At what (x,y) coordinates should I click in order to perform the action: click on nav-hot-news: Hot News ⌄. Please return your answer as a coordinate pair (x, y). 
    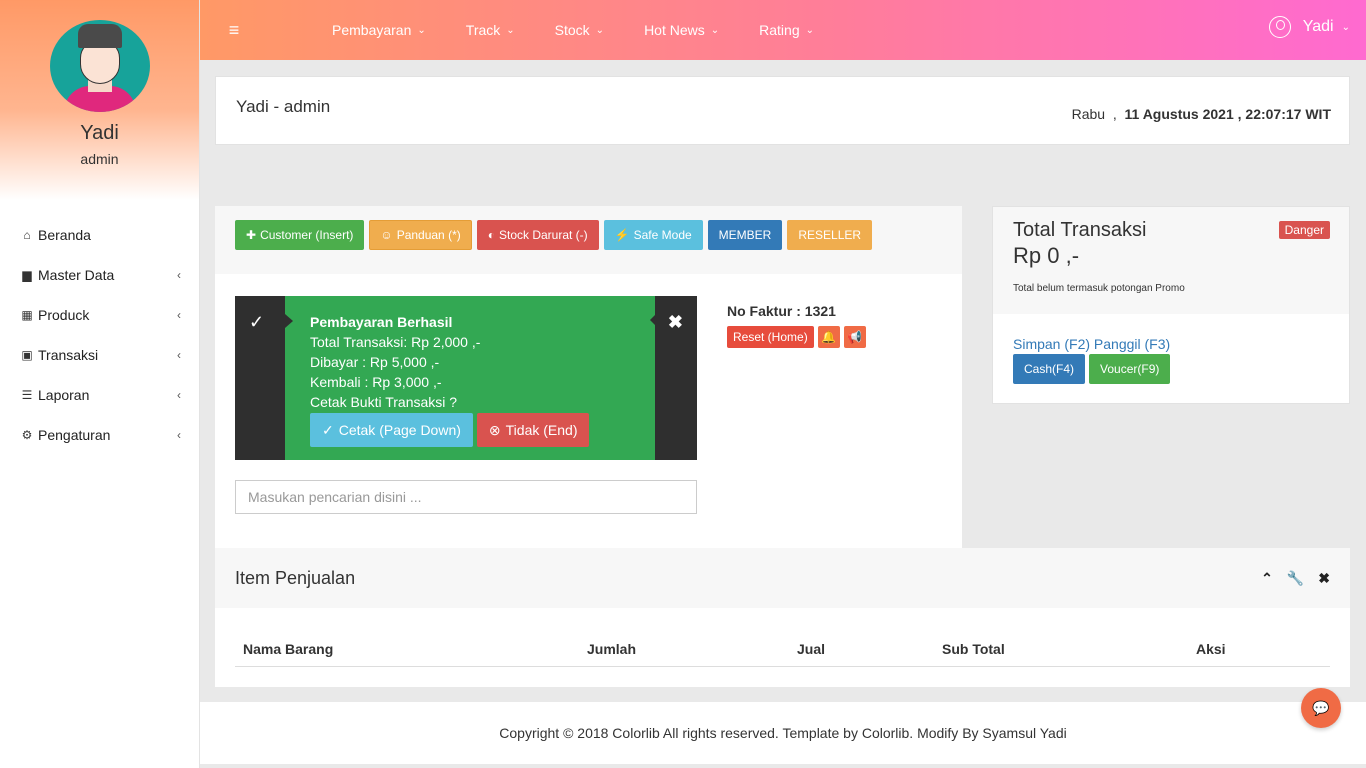
    Looking at the image, I should click on (681, 30).